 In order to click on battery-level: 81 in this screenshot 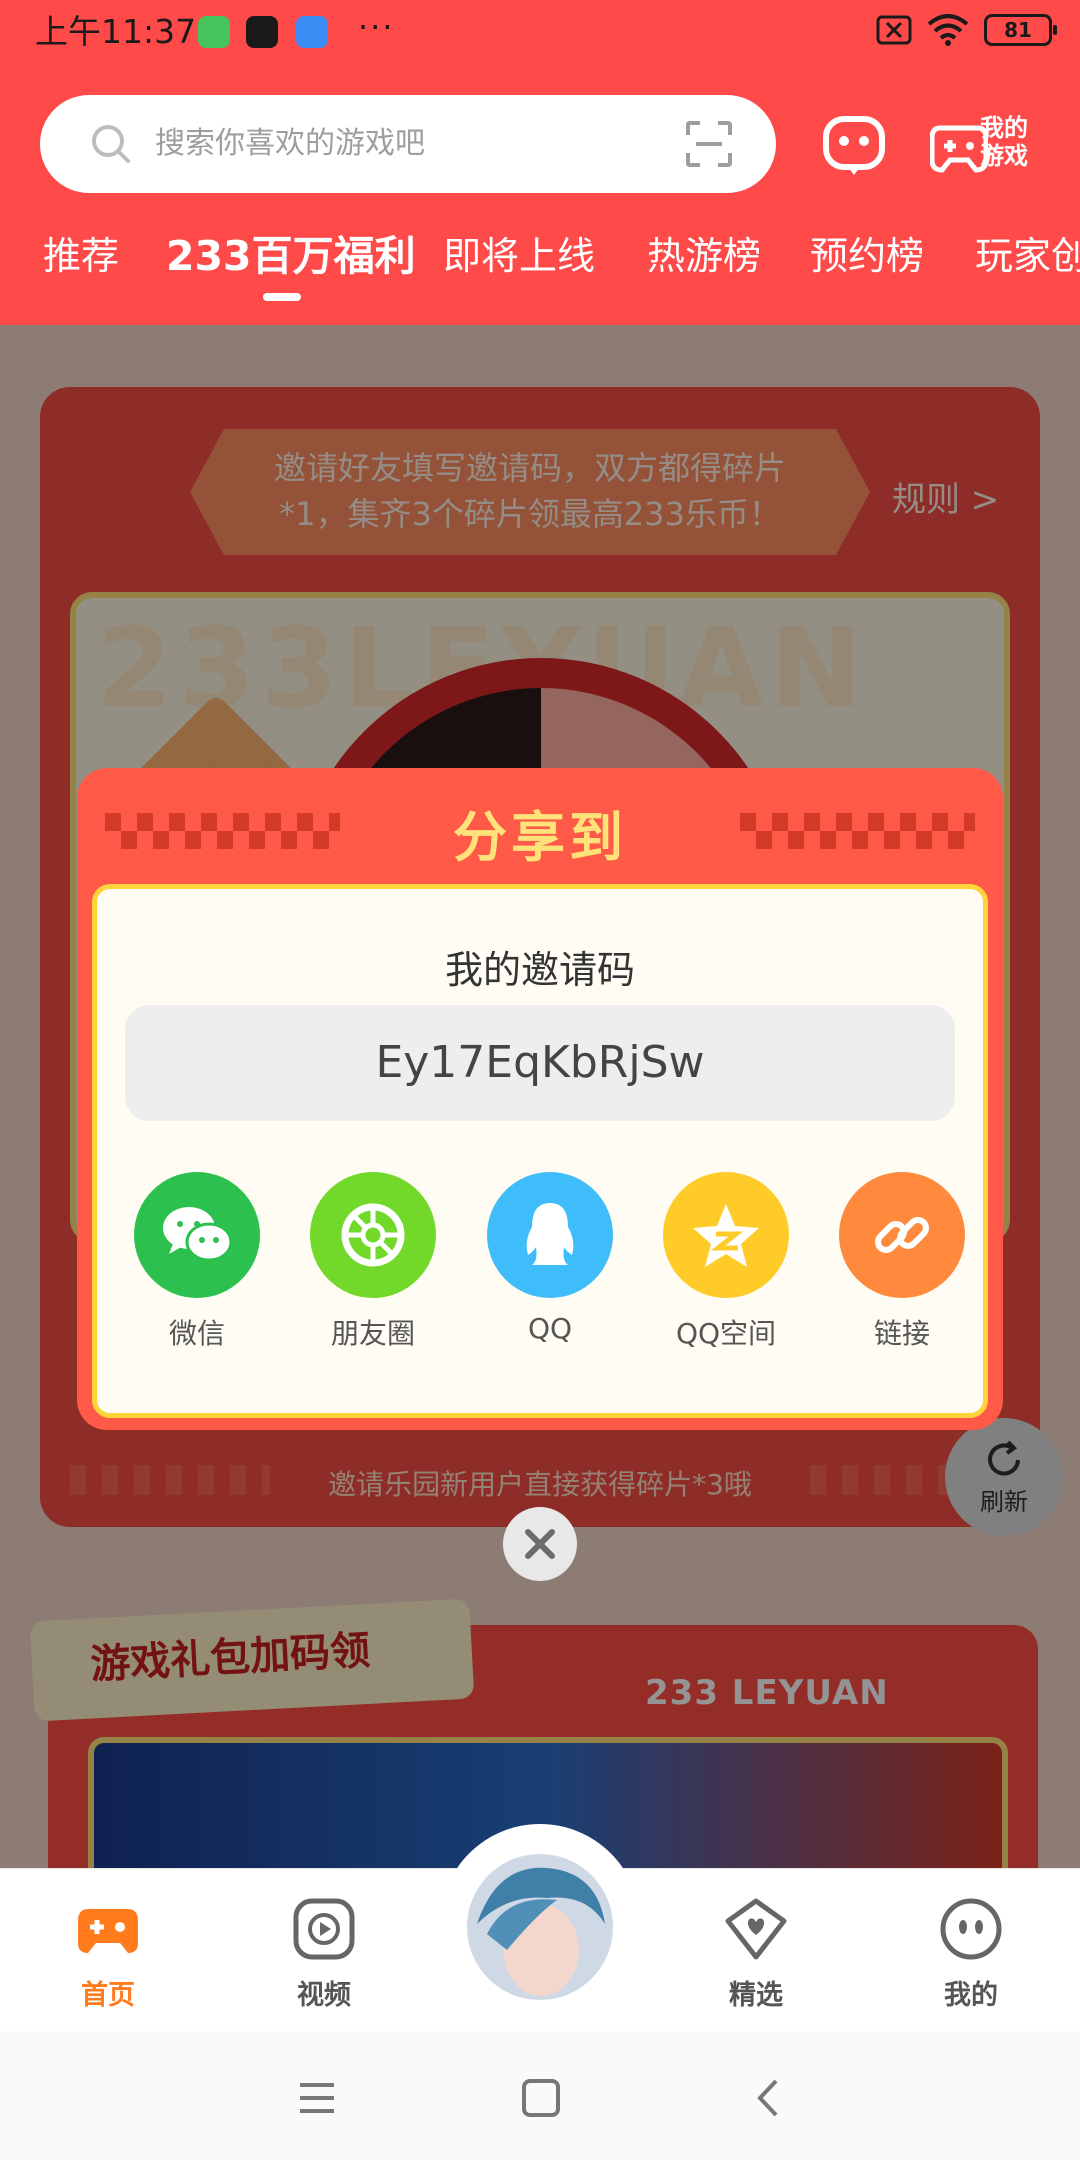, I will do `click(1018, 30)`.